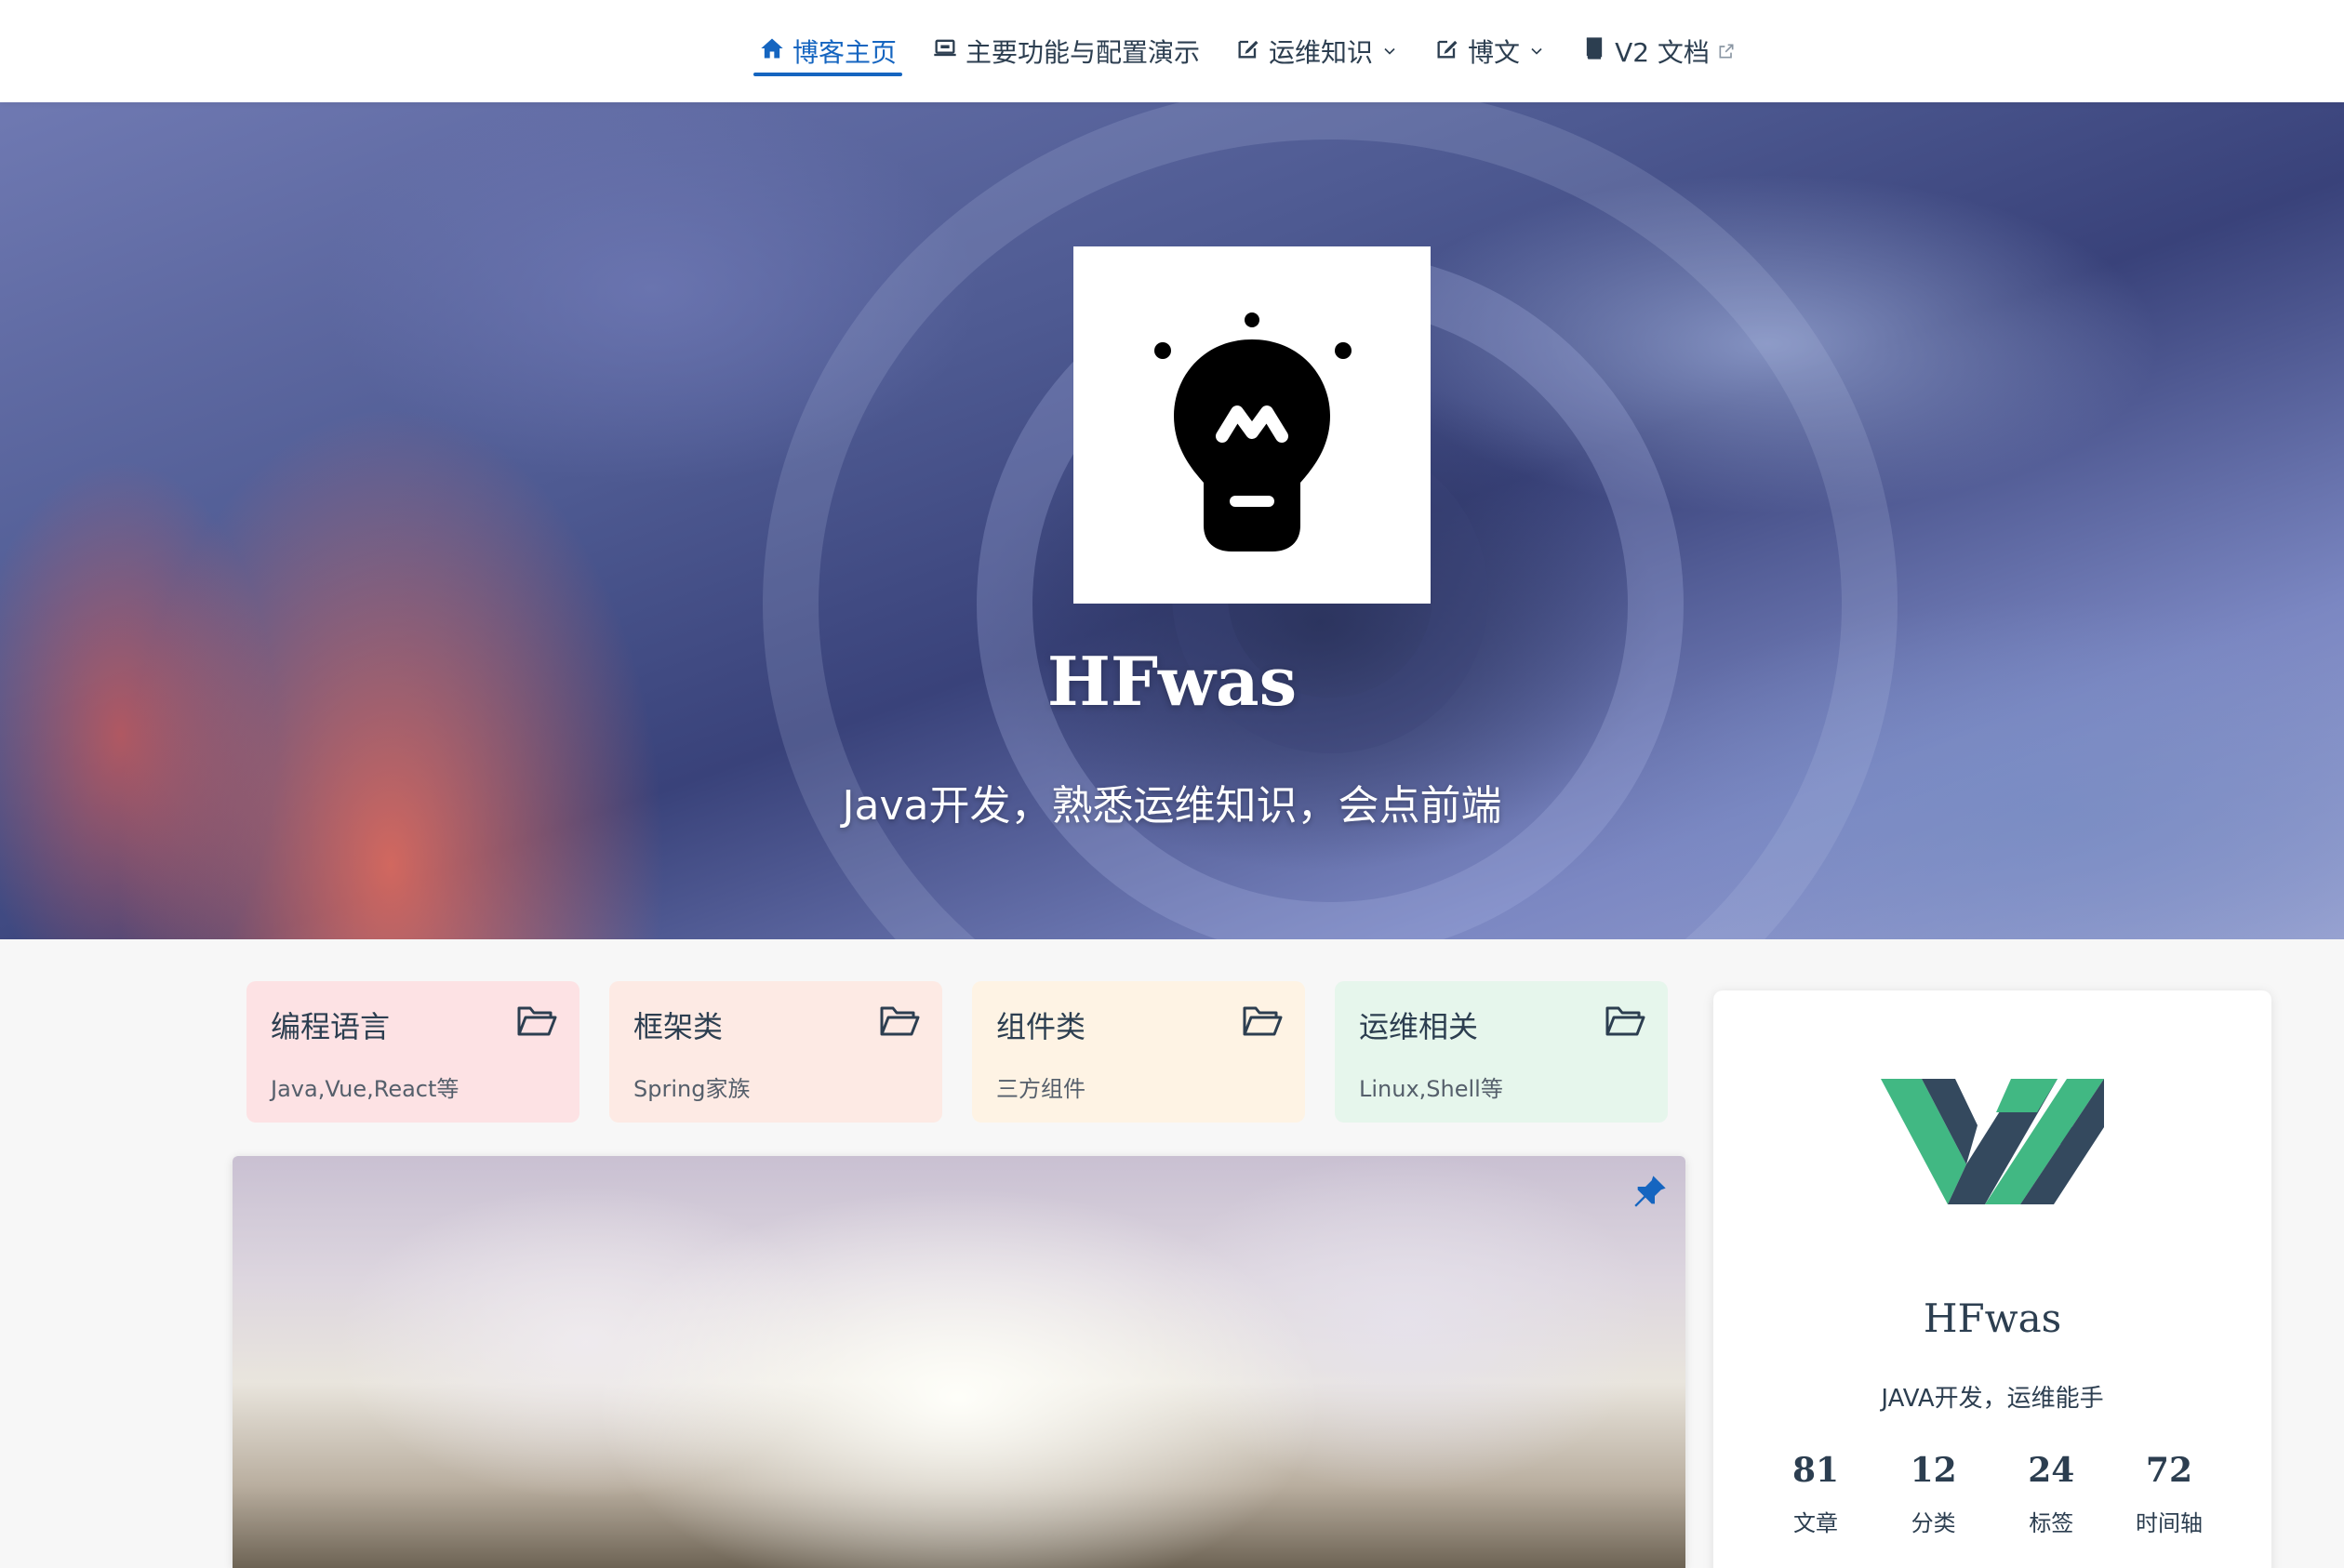 This screenshot has height=1568, width=2344. Describe the element at coordinates (1992, 1494) in the screenshot. I see `profile-stats: 81 文章 12 分类 24 标签 72 时间轴` at that location.